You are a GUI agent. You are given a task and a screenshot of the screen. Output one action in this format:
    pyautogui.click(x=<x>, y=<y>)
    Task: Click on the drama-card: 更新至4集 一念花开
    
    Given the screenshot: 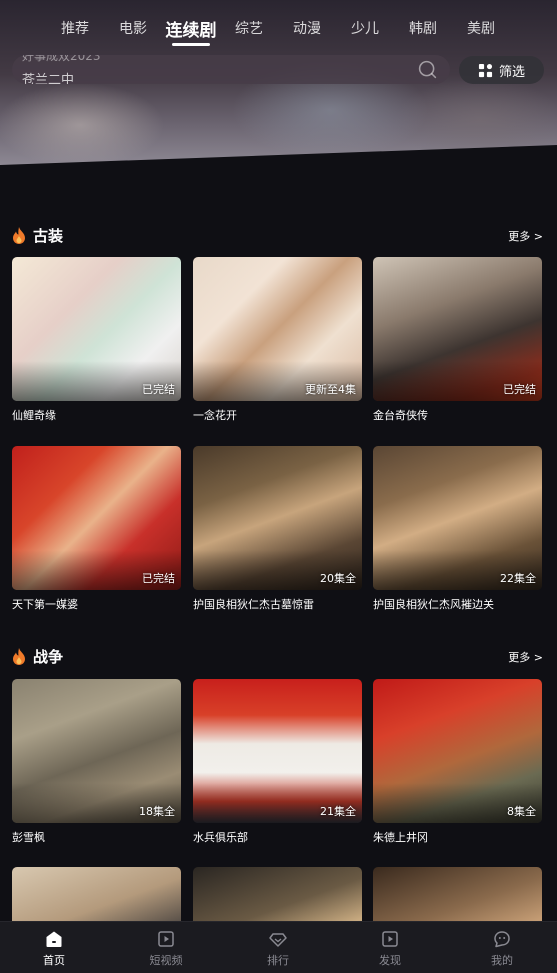 What is the action you would take?
    pyautogui.click(x=277, y=340)
    